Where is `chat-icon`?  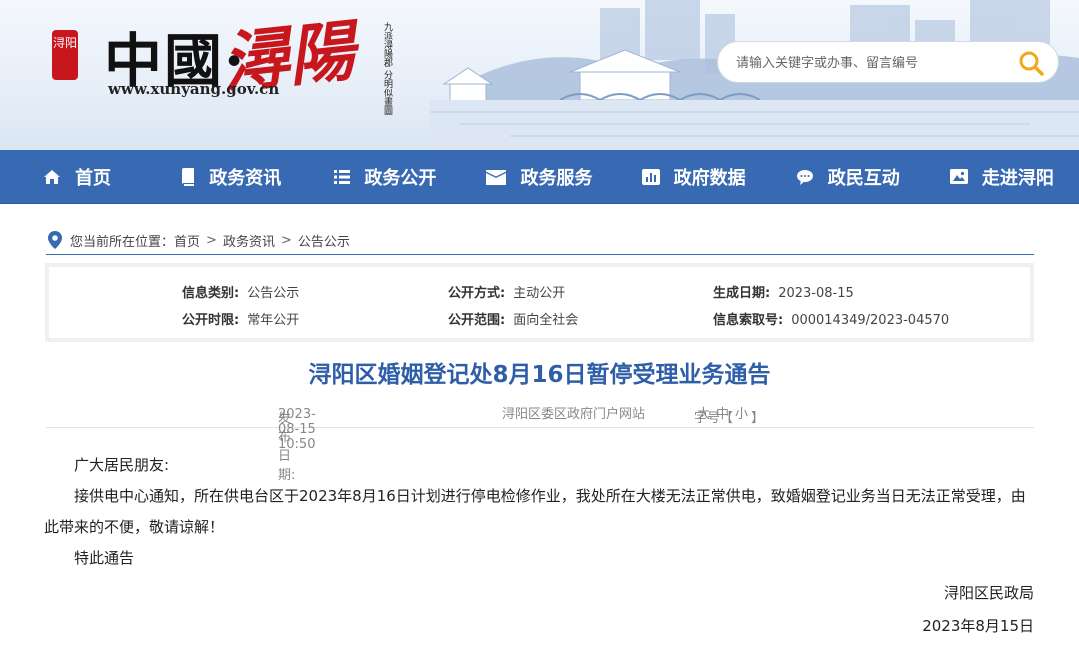 chat-icon is located at coordinates (804, 177).